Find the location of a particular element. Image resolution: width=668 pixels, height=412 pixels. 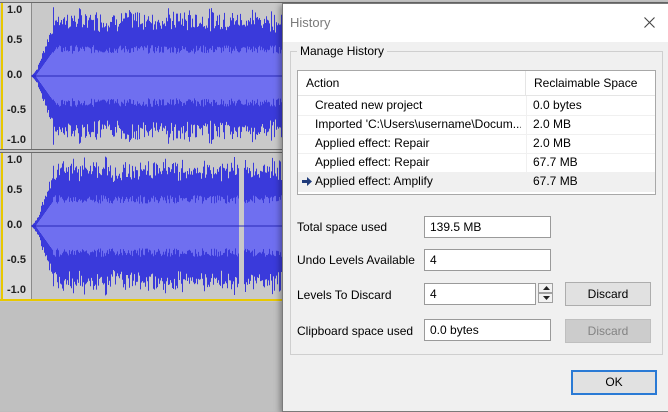

close-button is located at coordinates (650, 23).